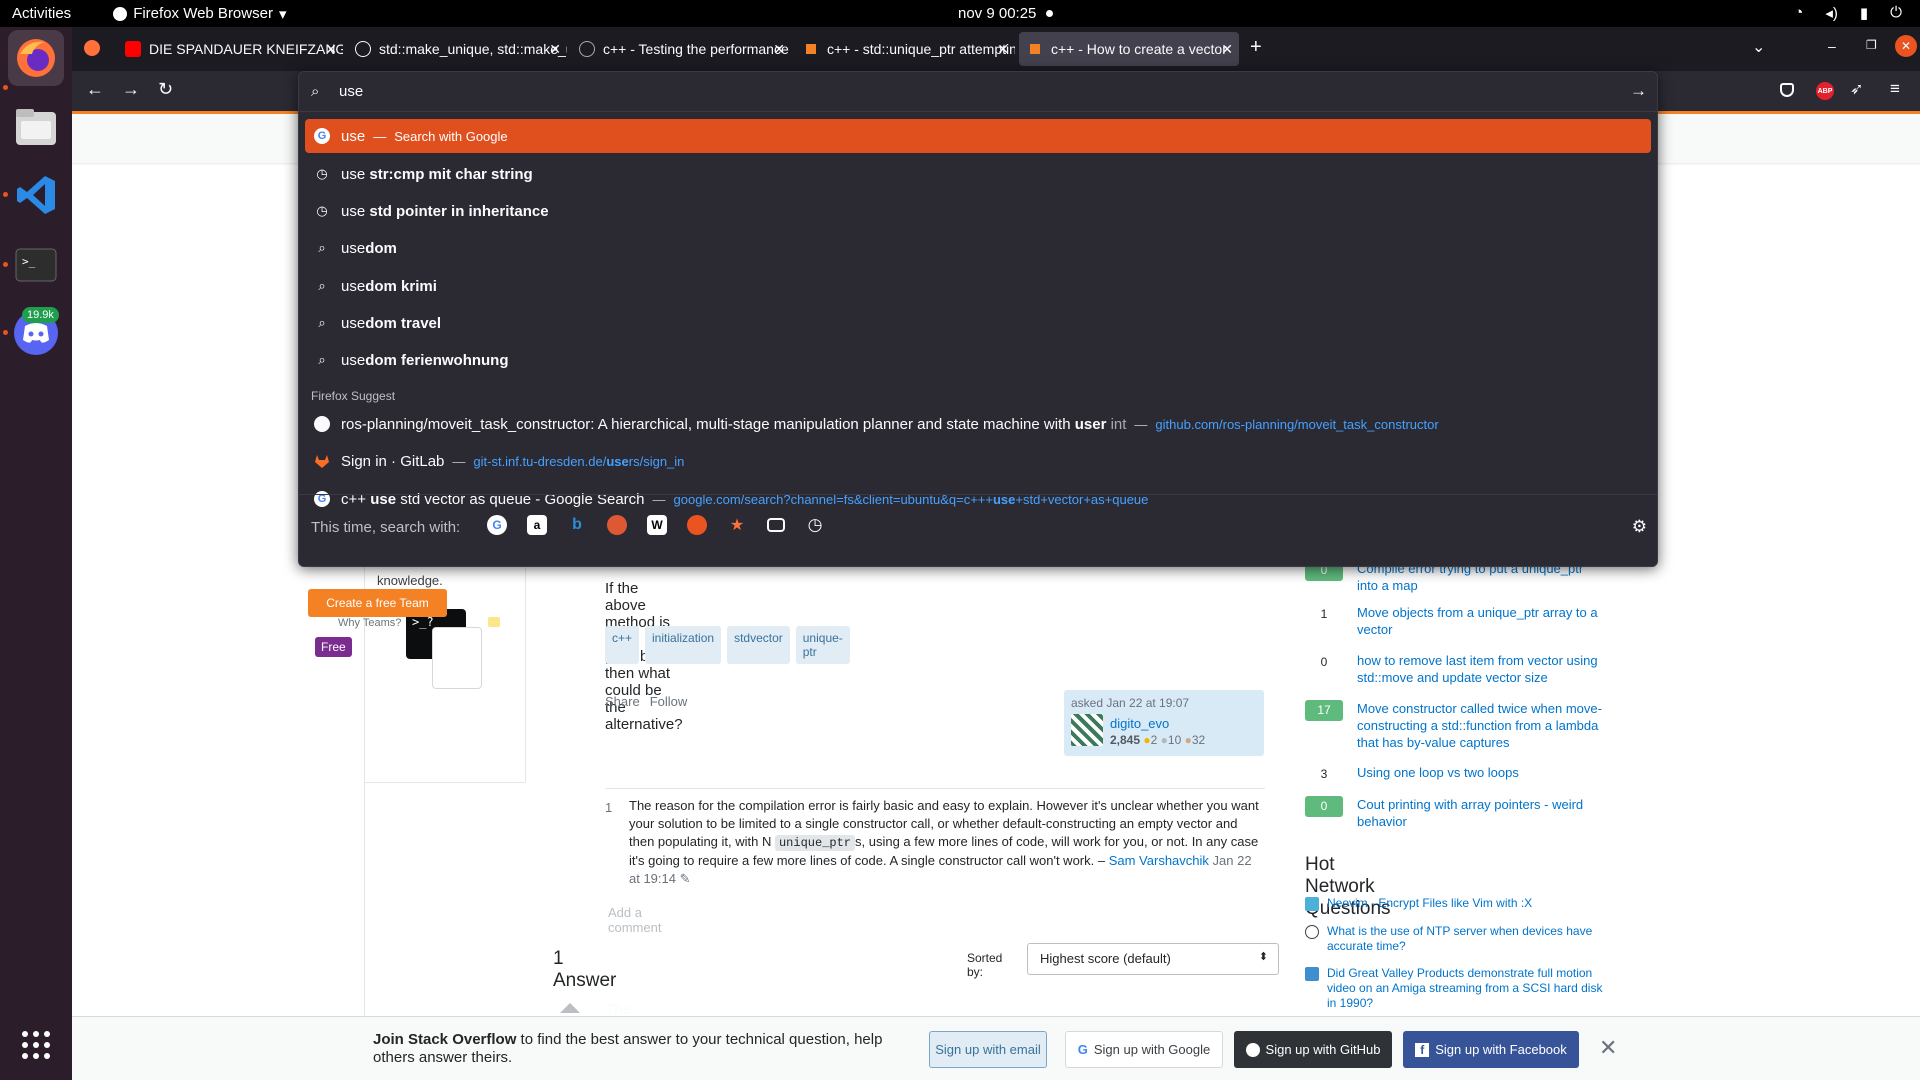 The height and width of the screenshot is (1080, 1920). What do you see at coordinates (95, 89) in the screenshot?
I see `back-icon: ←` at bounding box center [95, 89].